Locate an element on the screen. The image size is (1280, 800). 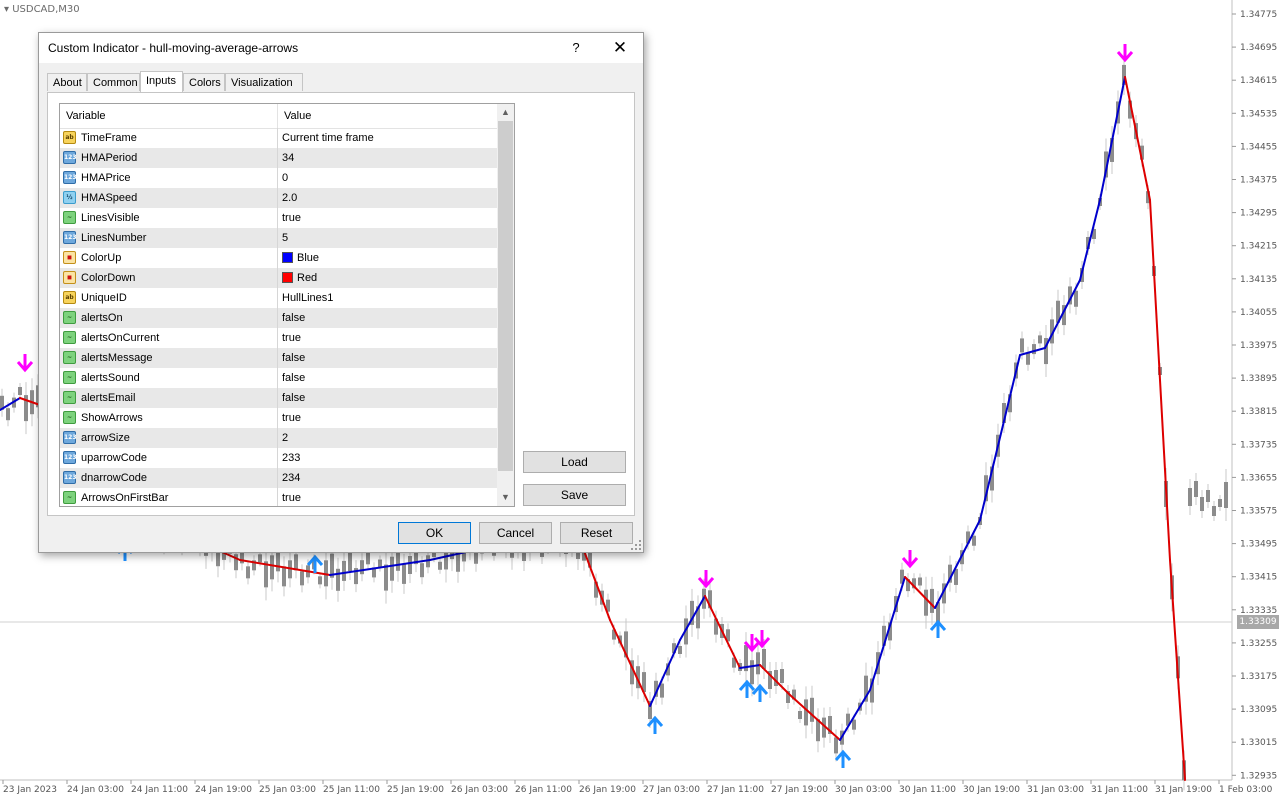
variable-cell: ◼ ColorDown is located at coordinates (169, 278).